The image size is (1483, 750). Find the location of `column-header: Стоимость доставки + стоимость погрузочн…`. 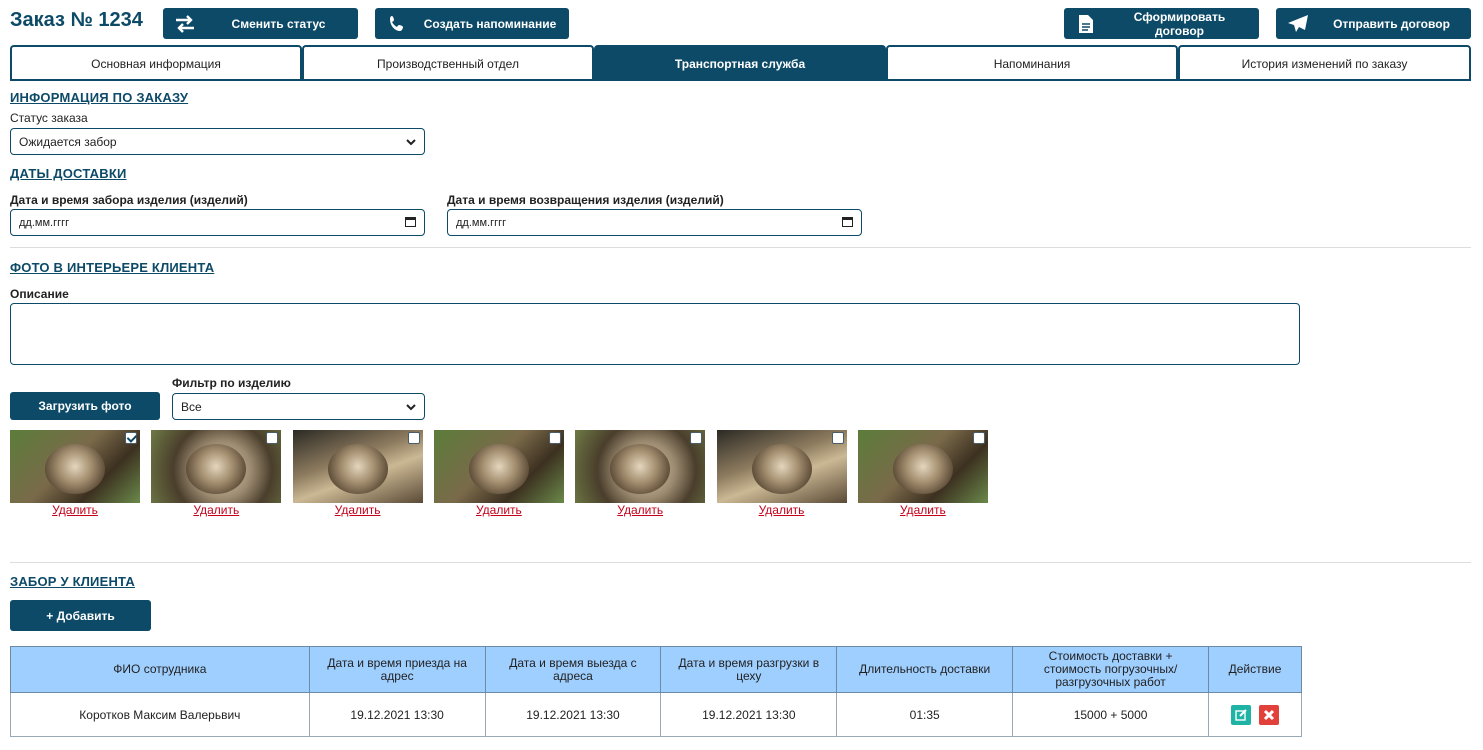

column-header: Стоимость доставки + стоимость погрузочн… is located at coordinates (1110, 669).